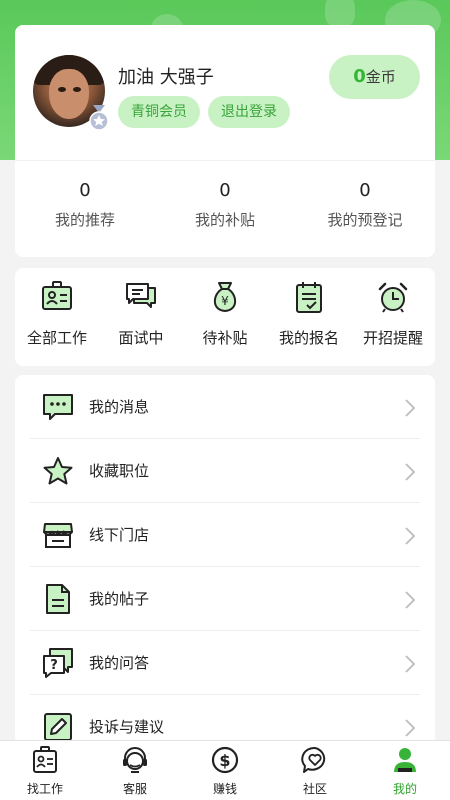 Image resolution: width=450 pixels, height=800 pixels. I want to click on coin-count: 0, so click(359, 76).